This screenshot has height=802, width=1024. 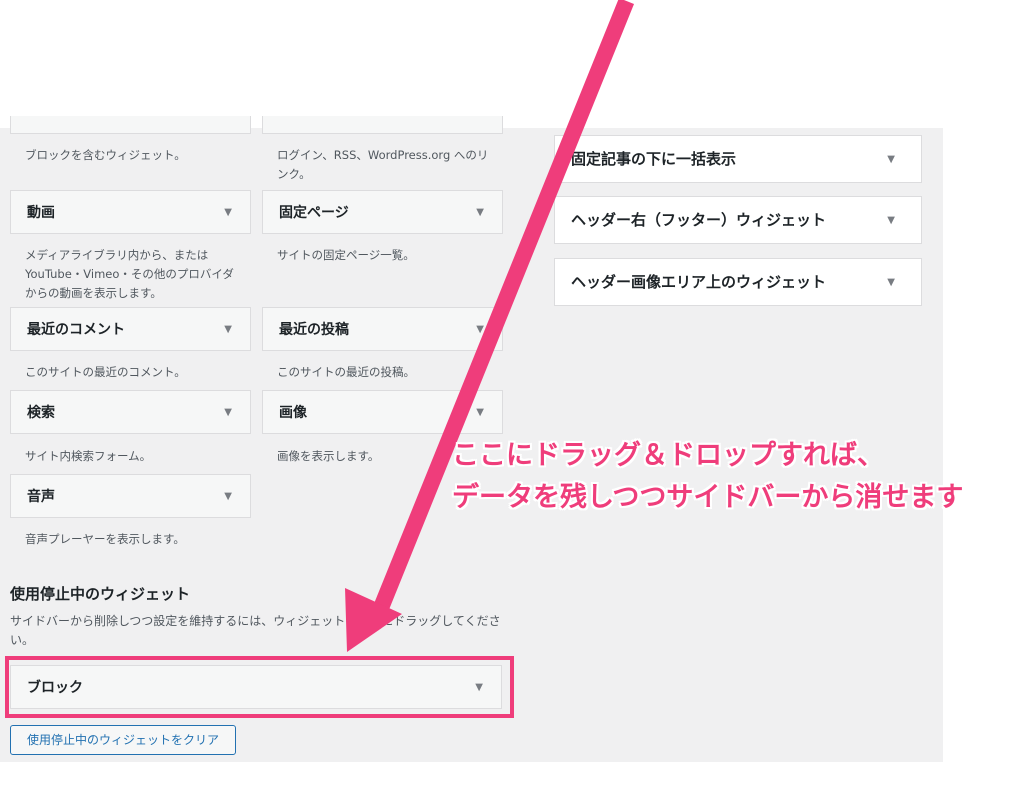 I want to click on annotation-line-1: ここにドラッグ＆ドロップすれば、, so click(x=668, y=455).